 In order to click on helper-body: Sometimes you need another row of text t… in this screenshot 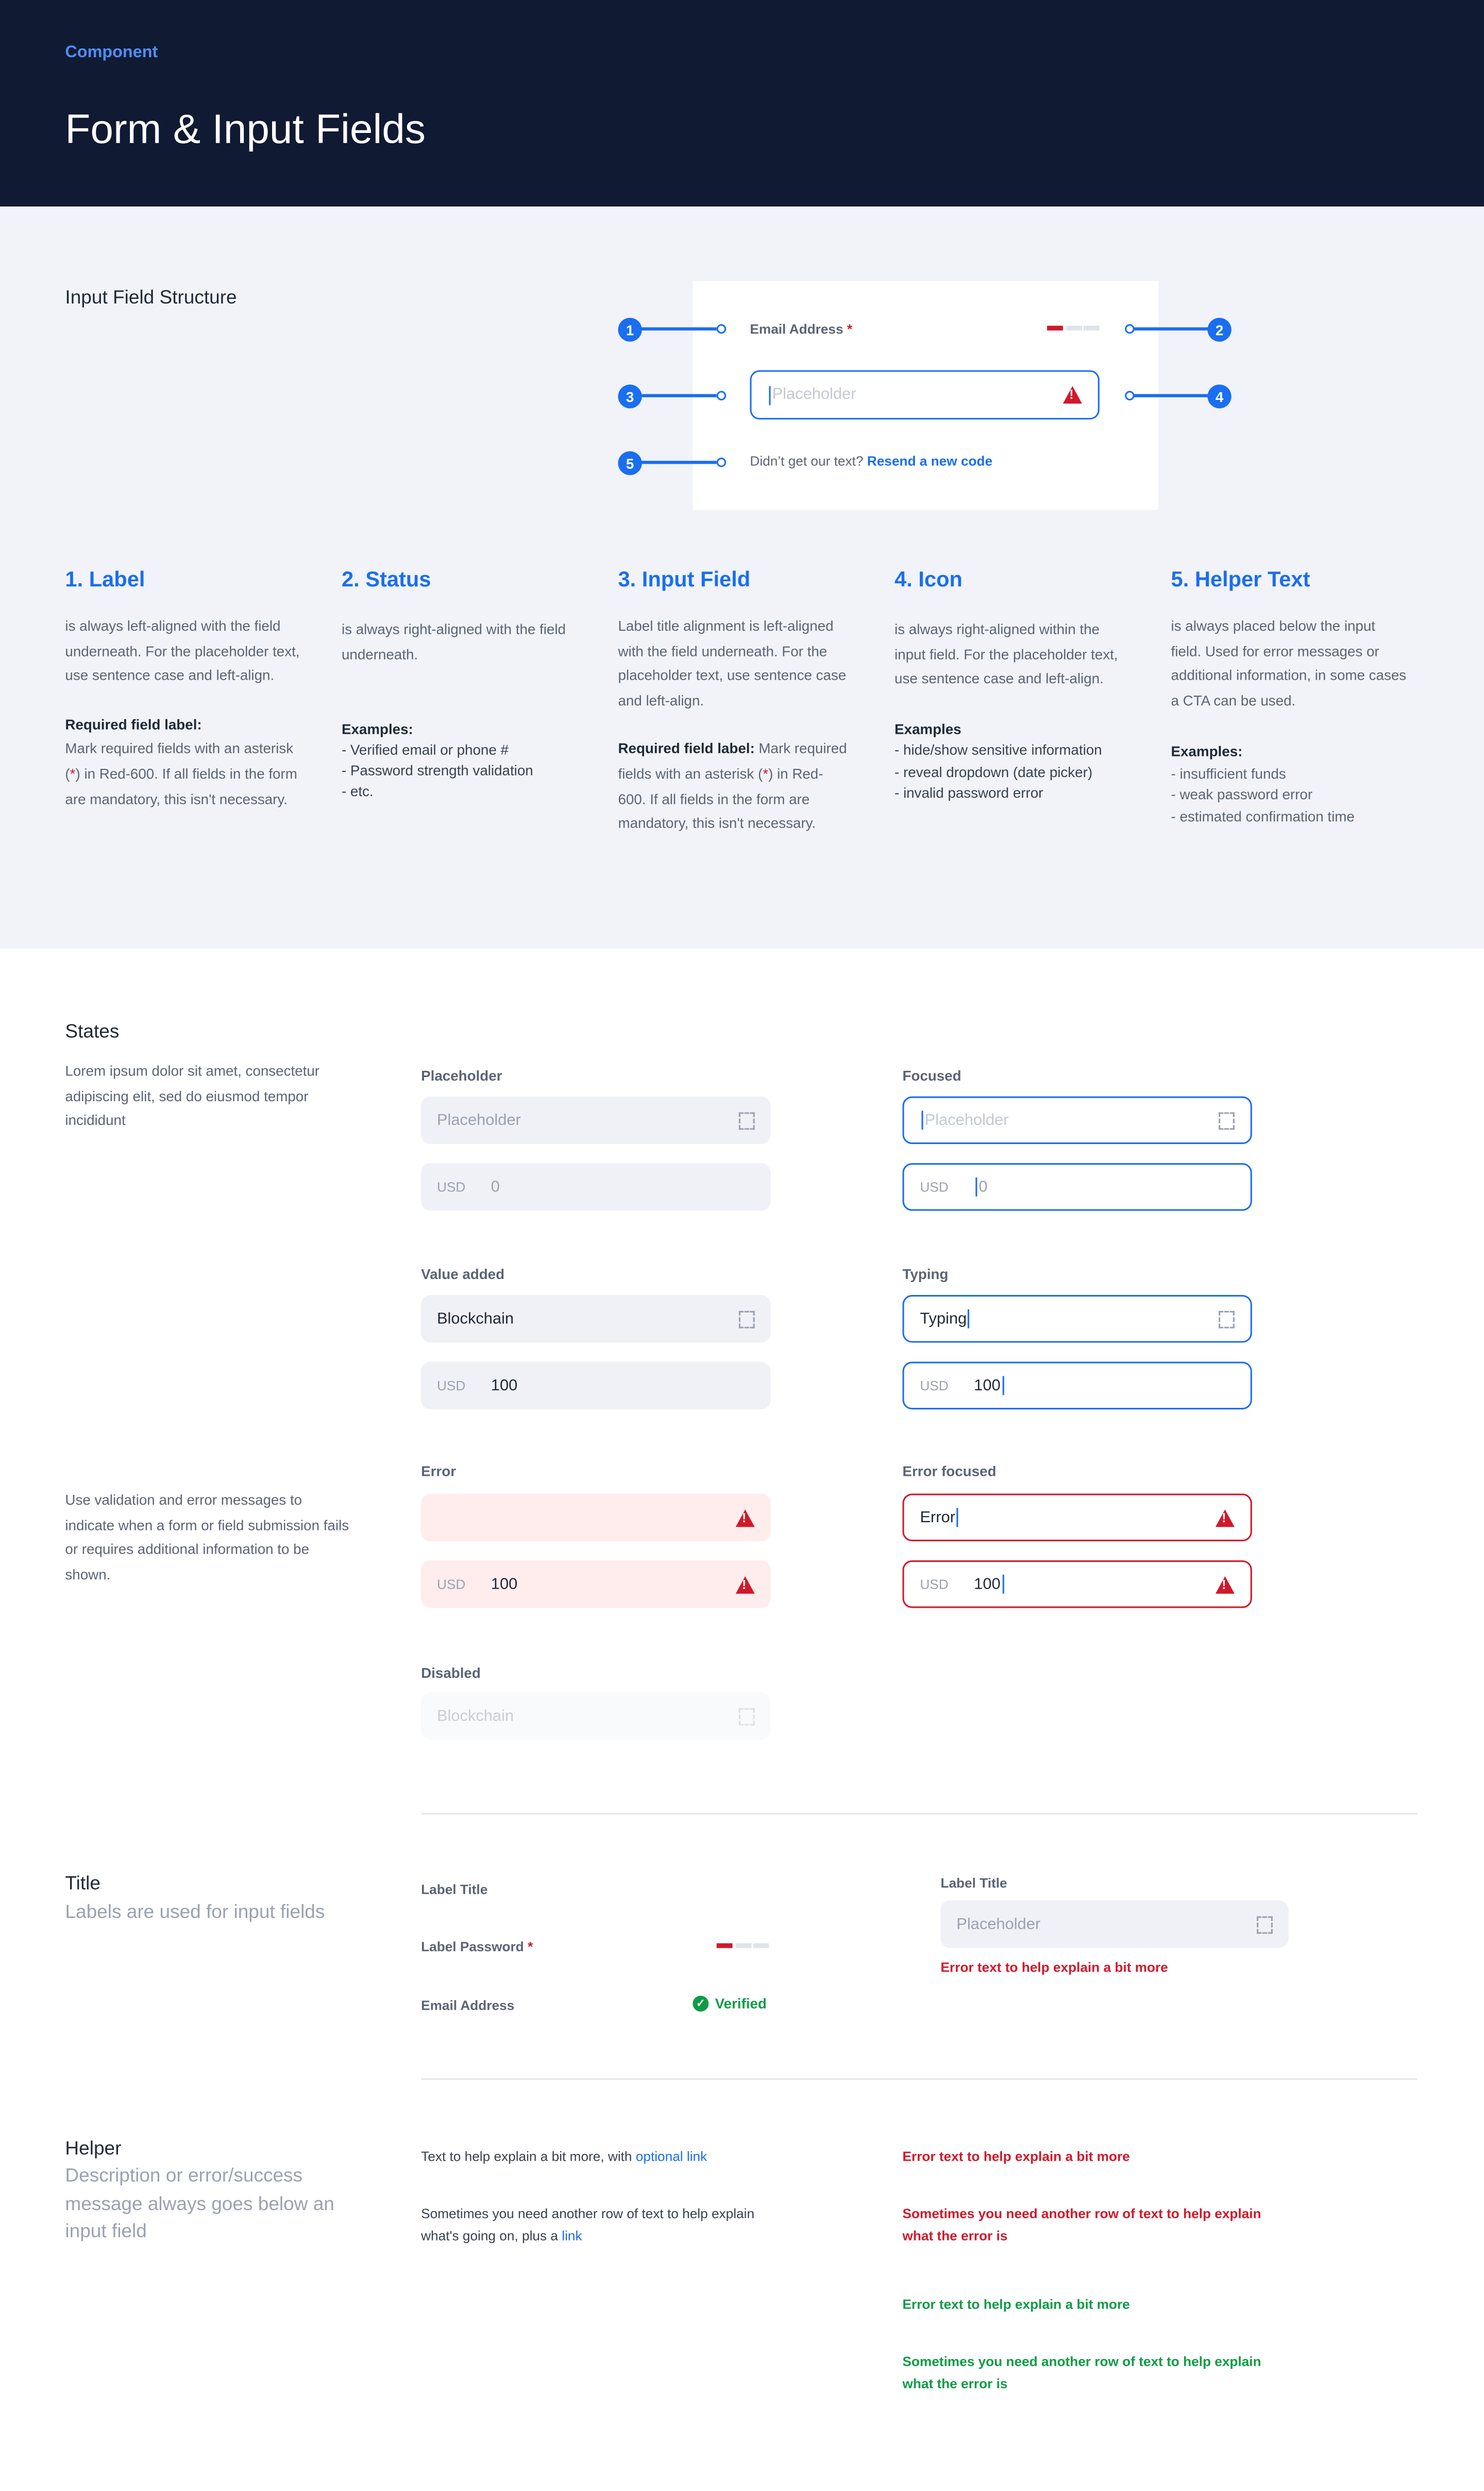, I will do `click(588, 2224)`.